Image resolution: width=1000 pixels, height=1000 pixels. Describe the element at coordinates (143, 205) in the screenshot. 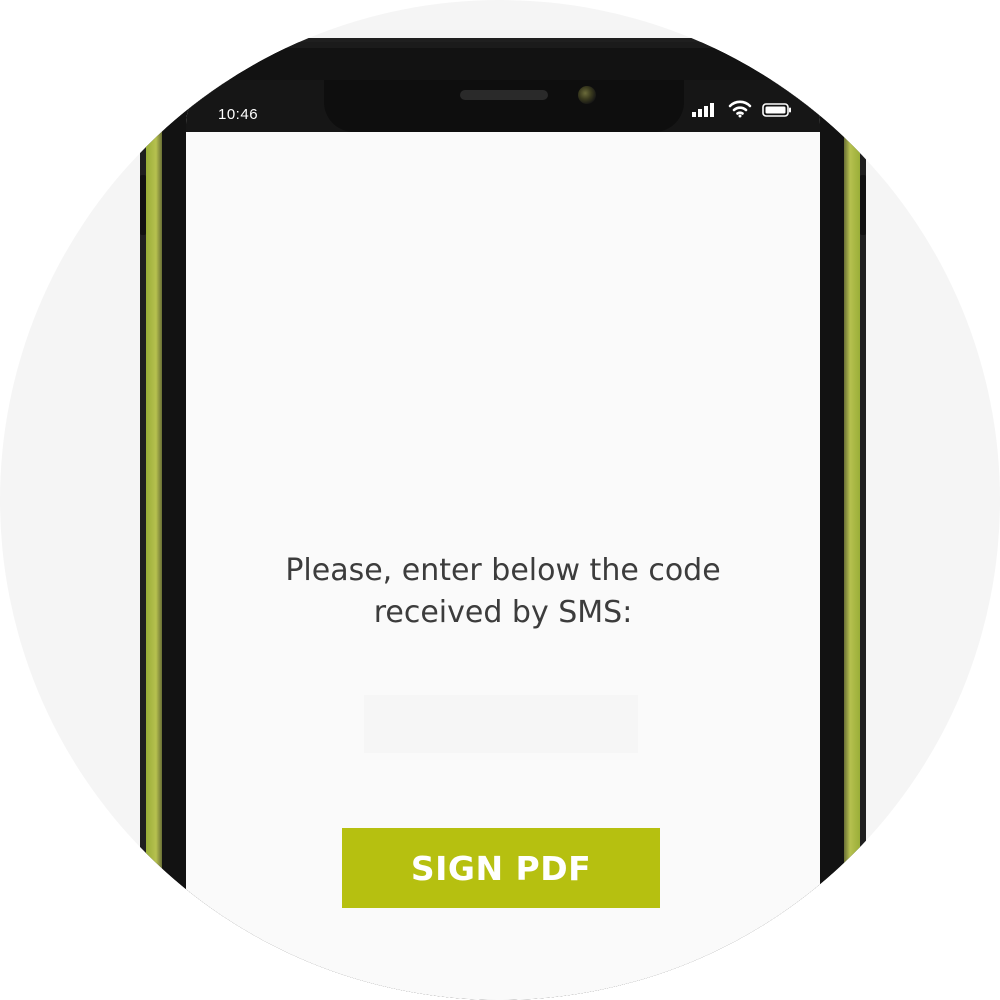

I see `volume-button` at that location.